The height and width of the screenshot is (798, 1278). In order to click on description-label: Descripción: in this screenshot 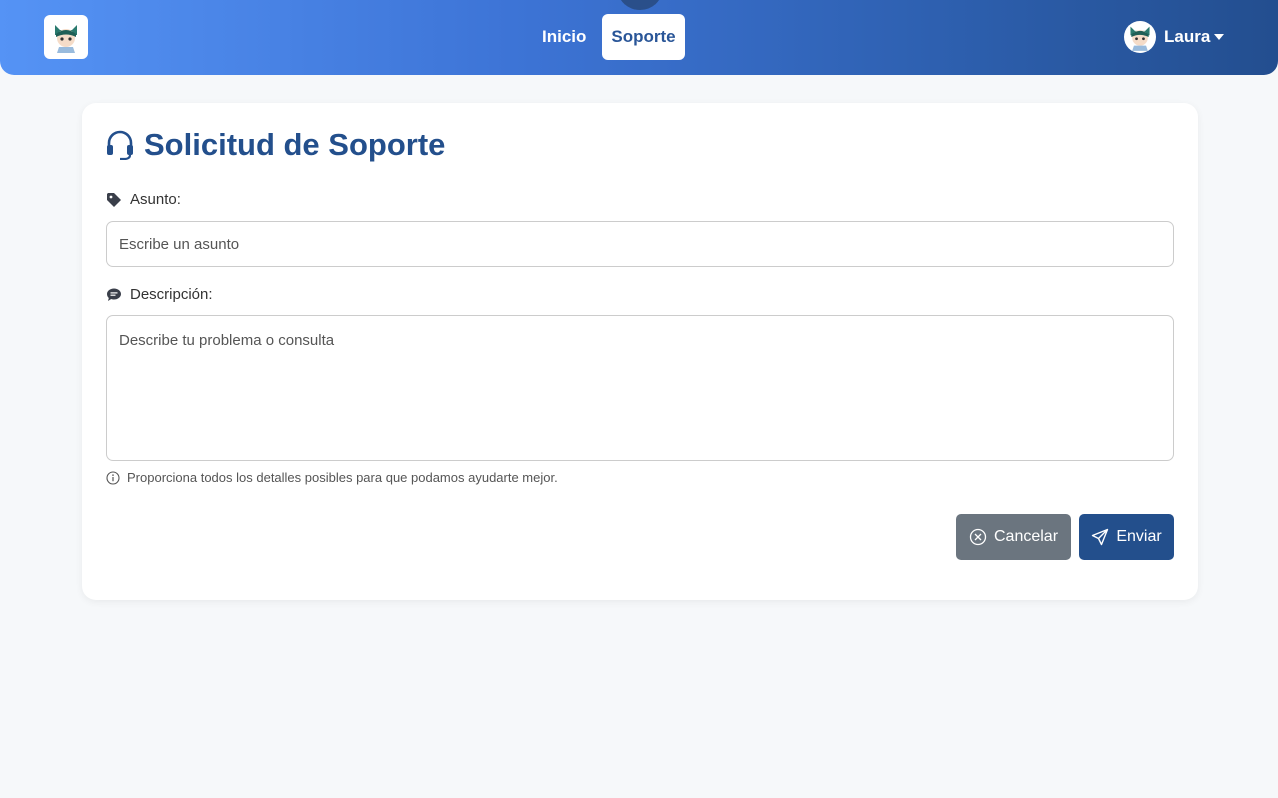, I will do `click(171, 294)`.